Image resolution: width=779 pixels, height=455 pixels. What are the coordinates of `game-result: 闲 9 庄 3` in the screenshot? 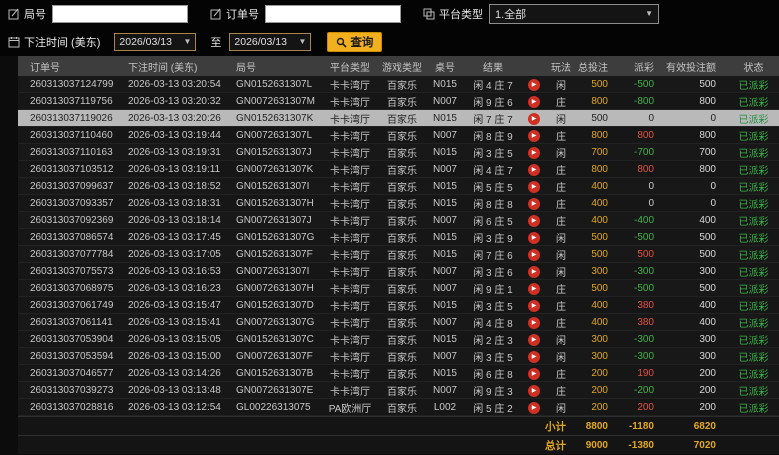 It's located at (493, 392).